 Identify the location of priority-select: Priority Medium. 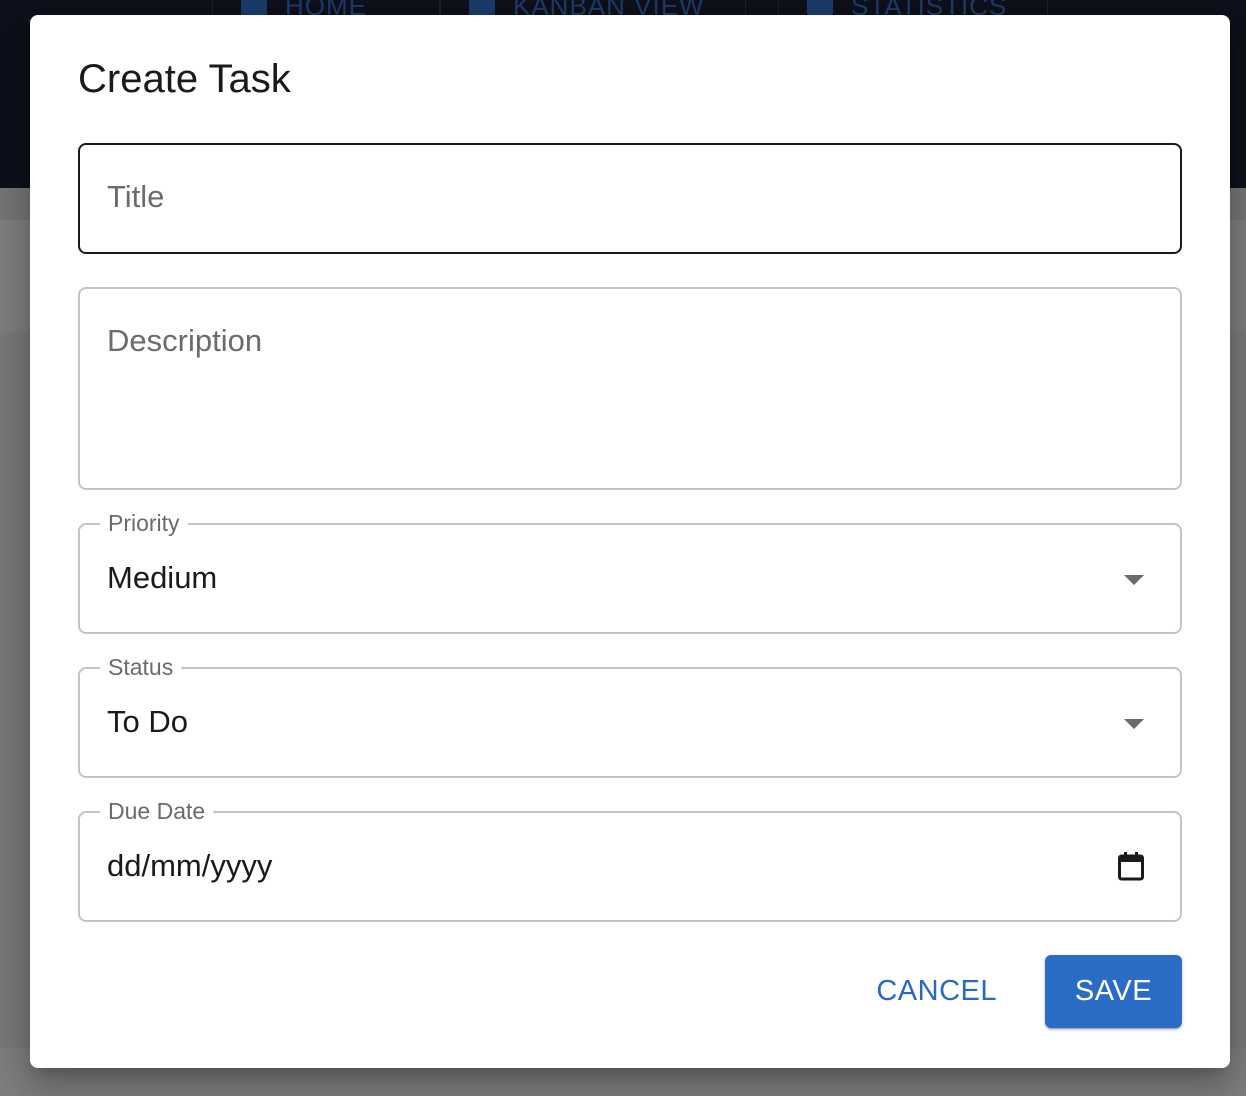
(630, 570).